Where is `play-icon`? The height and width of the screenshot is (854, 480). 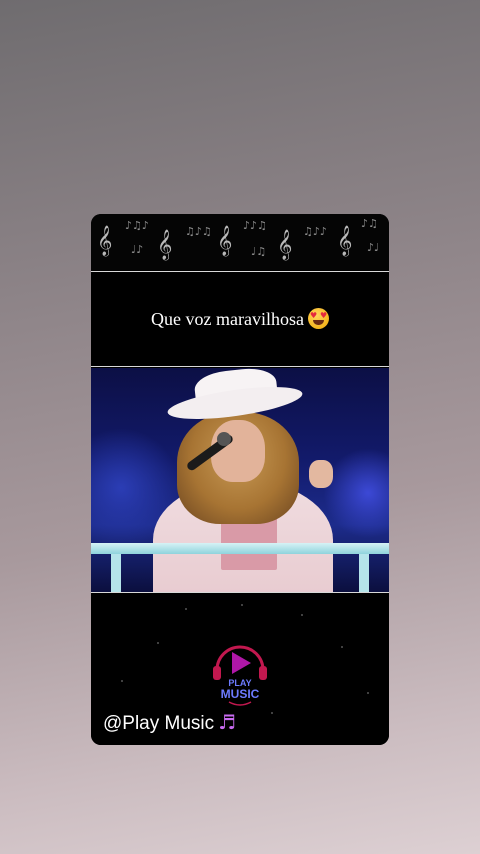
play-icon is located at coordinates (241, 663).